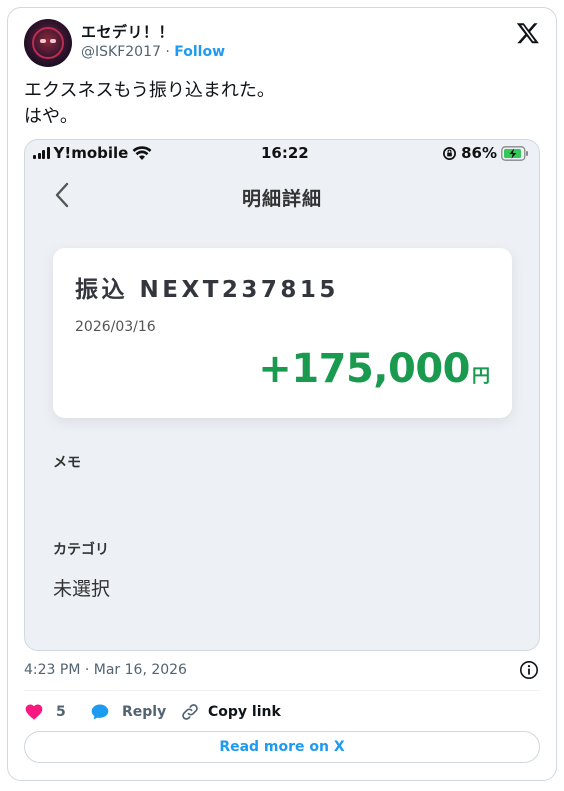 This screenshot has height=791, width=564. I want to click on carrier-name: Y!mobile, so click(91, 153).